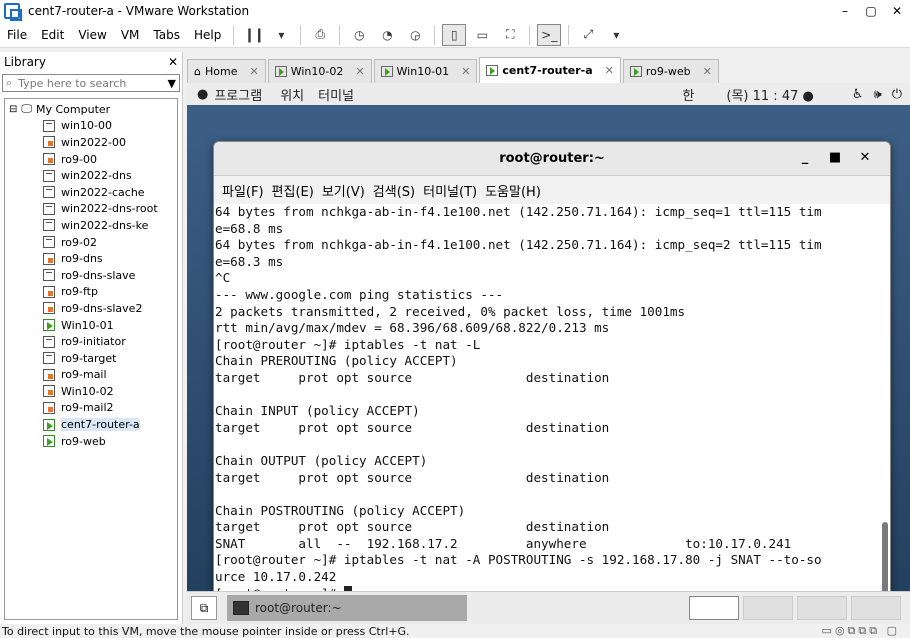  What do you see at coordinates (91, 424) in the screenshot?
I see `library-item-cent7-router-a: cent7-router-a` at bounding box center [91, 424].